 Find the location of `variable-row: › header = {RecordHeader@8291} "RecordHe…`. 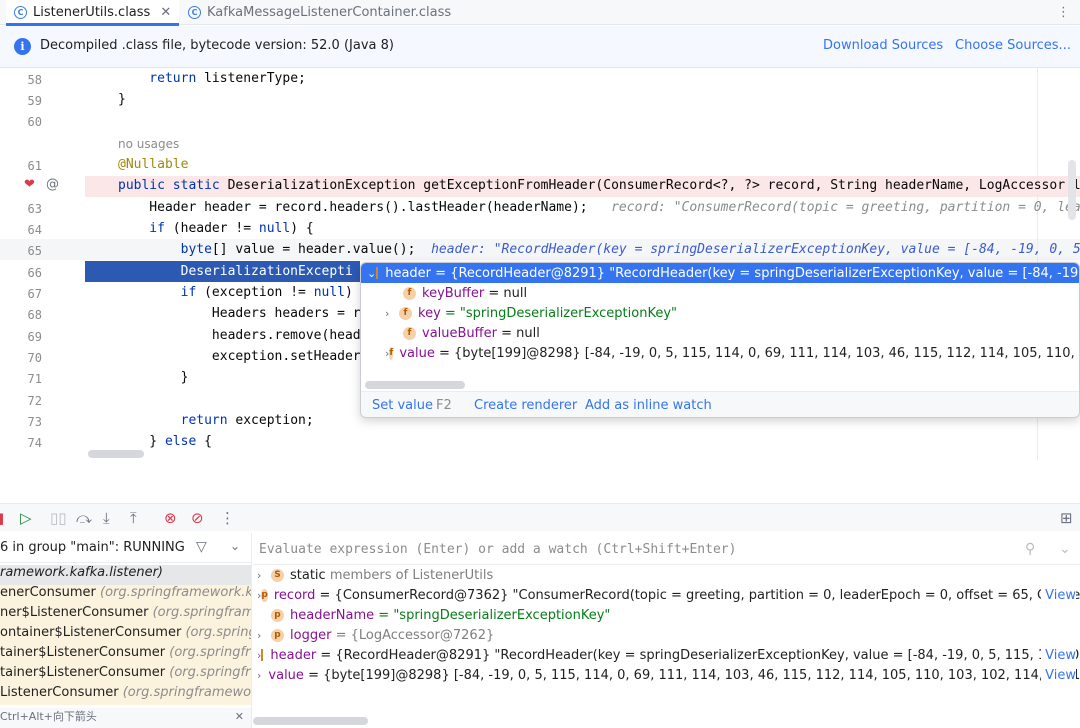

variable-row: › header = {RecordHeader@8291} "RecordHe… is located at coordinates (666, 655).